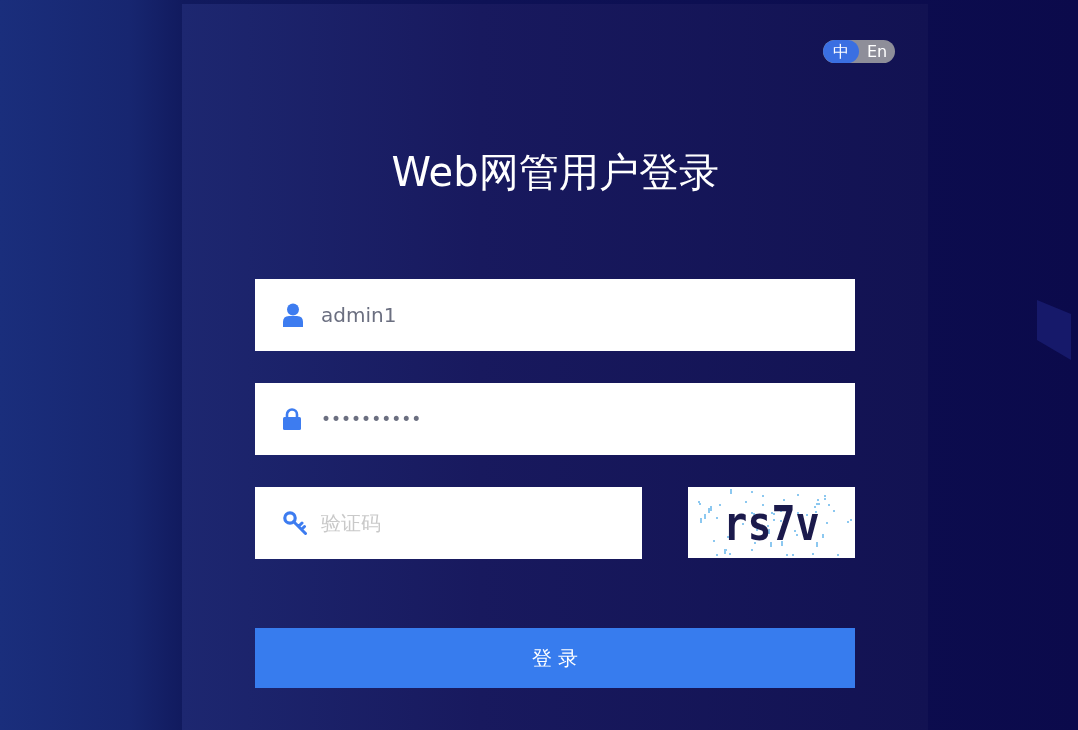  What do you see at coordinates (555, 419) in the screenshot?
I see `password-field: ••••••••••` at bounding box center [555, 419].